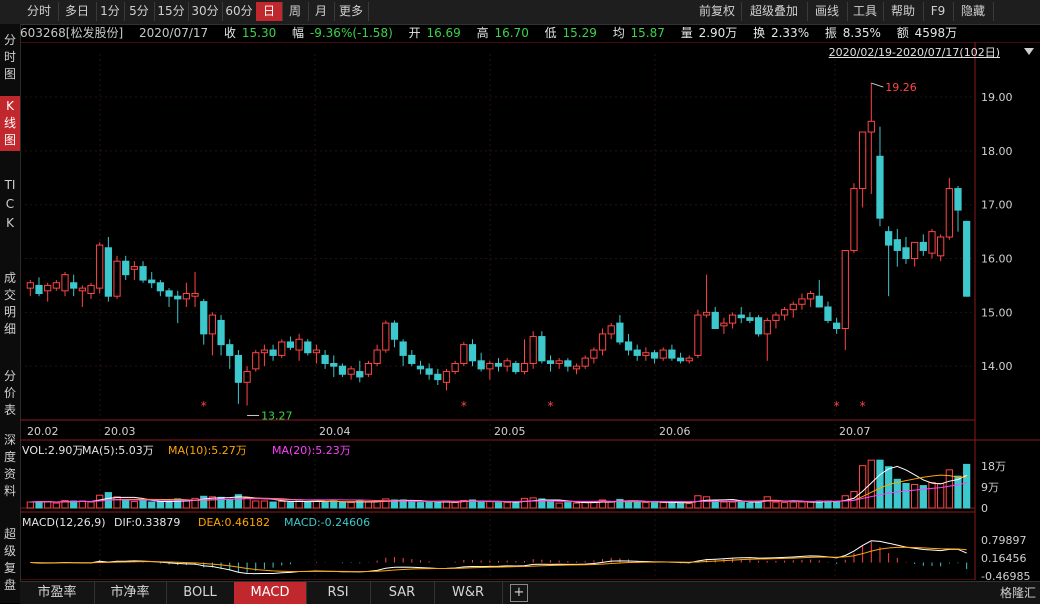 The height and width of the screenshot is (604, 1040). What do you see at coordinates (402, 593) in the screenshot?
I see `indicator-tab-5: SAR` at bounding box center [402, 593].